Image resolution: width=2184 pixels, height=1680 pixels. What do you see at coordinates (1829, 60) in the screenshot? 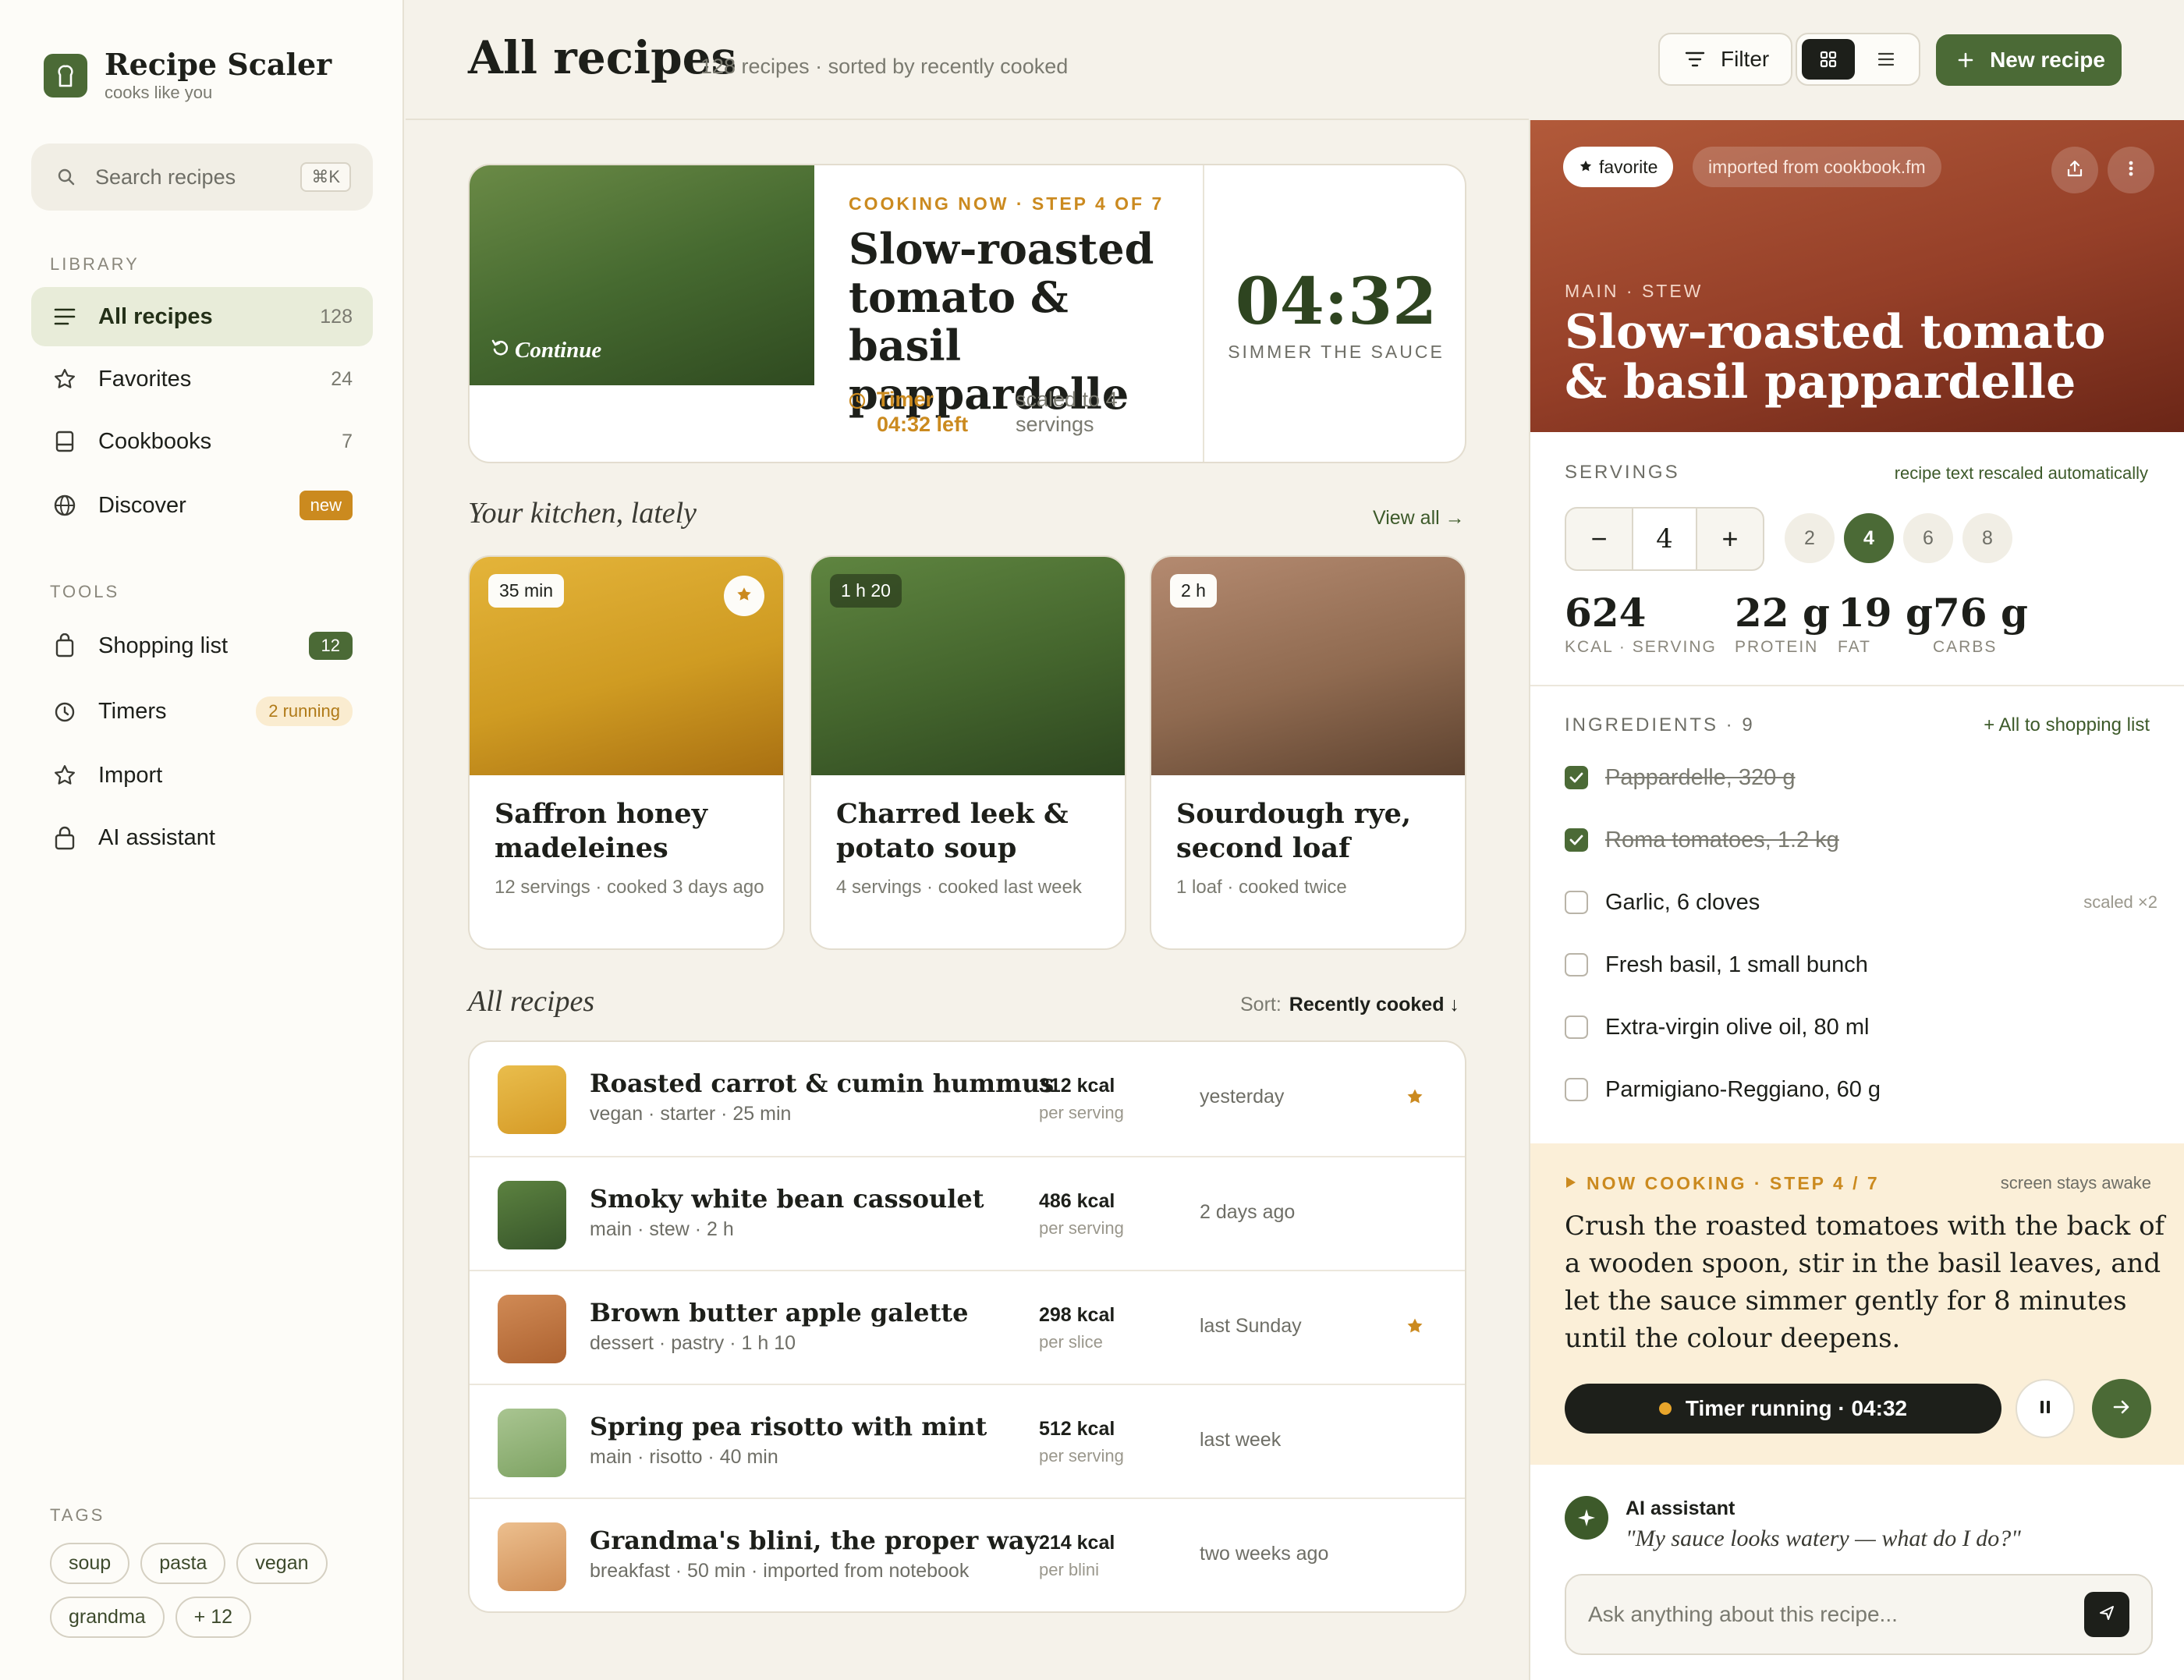
I see `grid-view-button` at bounding box center [1829, 60].